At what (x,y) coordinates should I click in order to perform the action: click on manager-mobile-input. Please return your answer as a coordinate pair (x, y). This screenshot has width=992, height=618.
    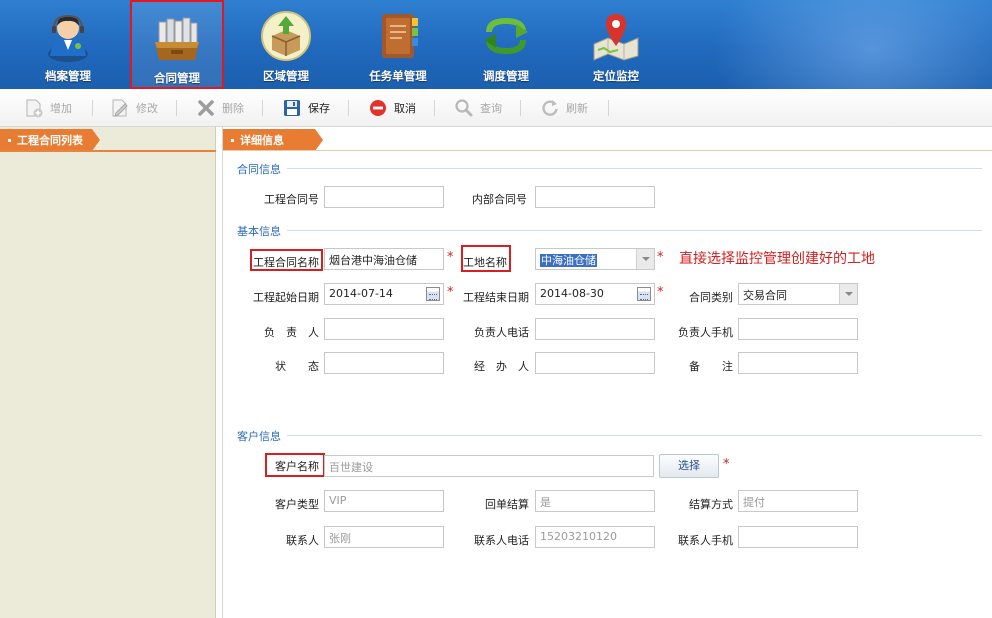
    Looking at the image, I should click on (798, 329).